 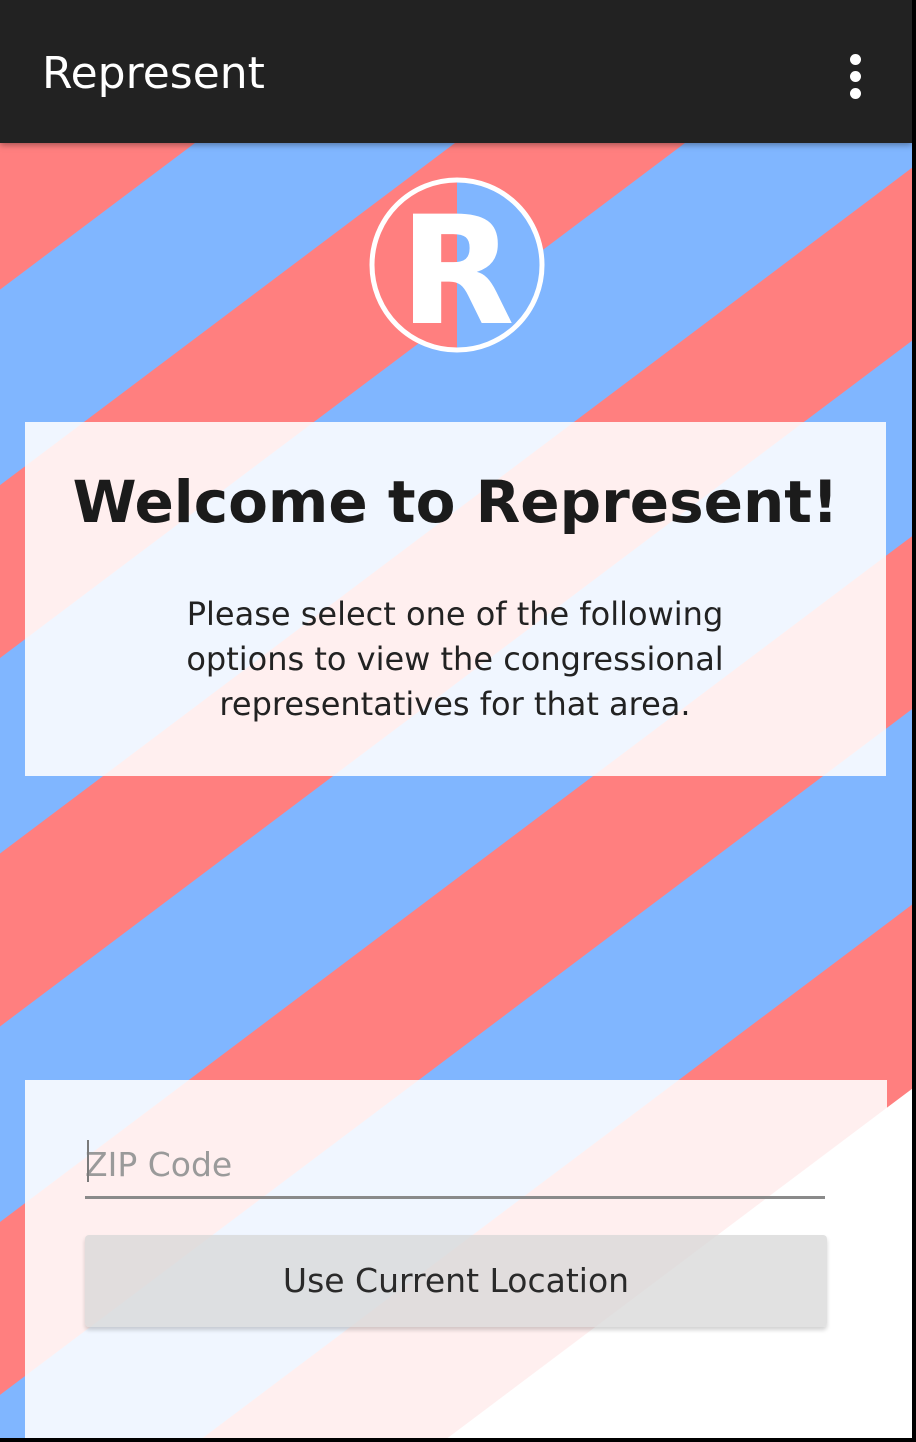 I want to click on use-current-location-button: Use Current Location, so click(x=456, y=1281).